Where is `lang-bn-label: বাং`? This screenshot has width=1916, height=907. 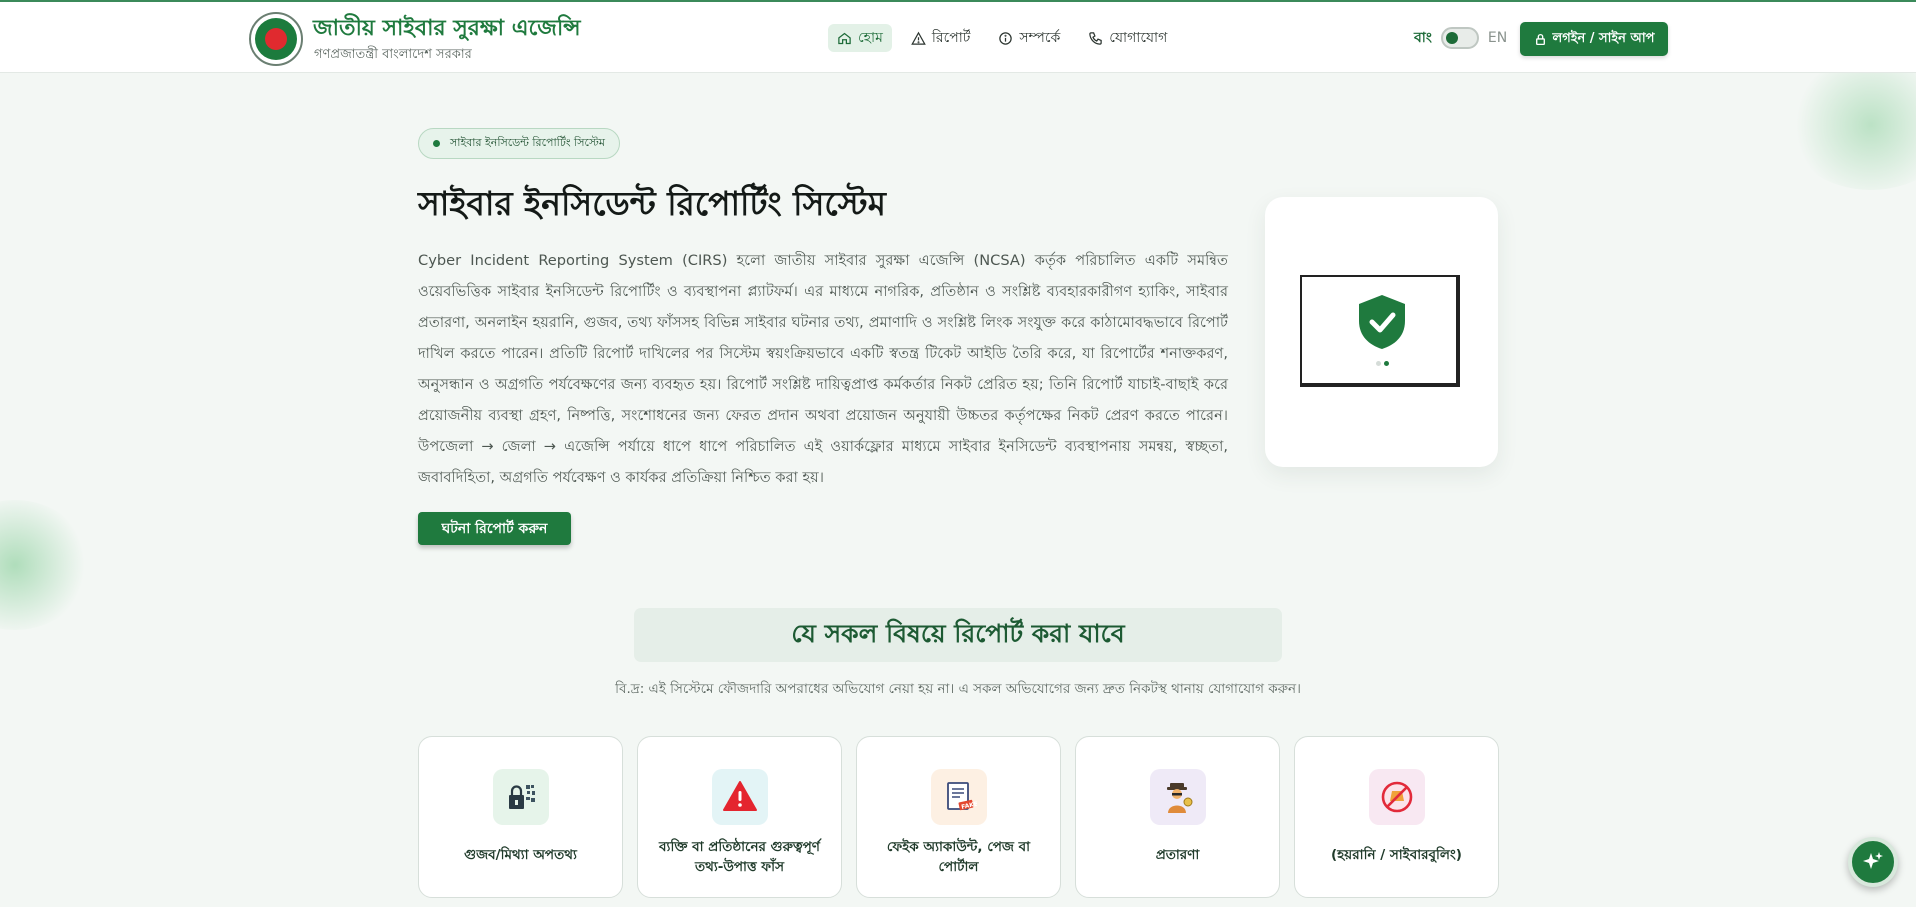
lang-bn-label: বাং is located at coordinates (1423, 38).